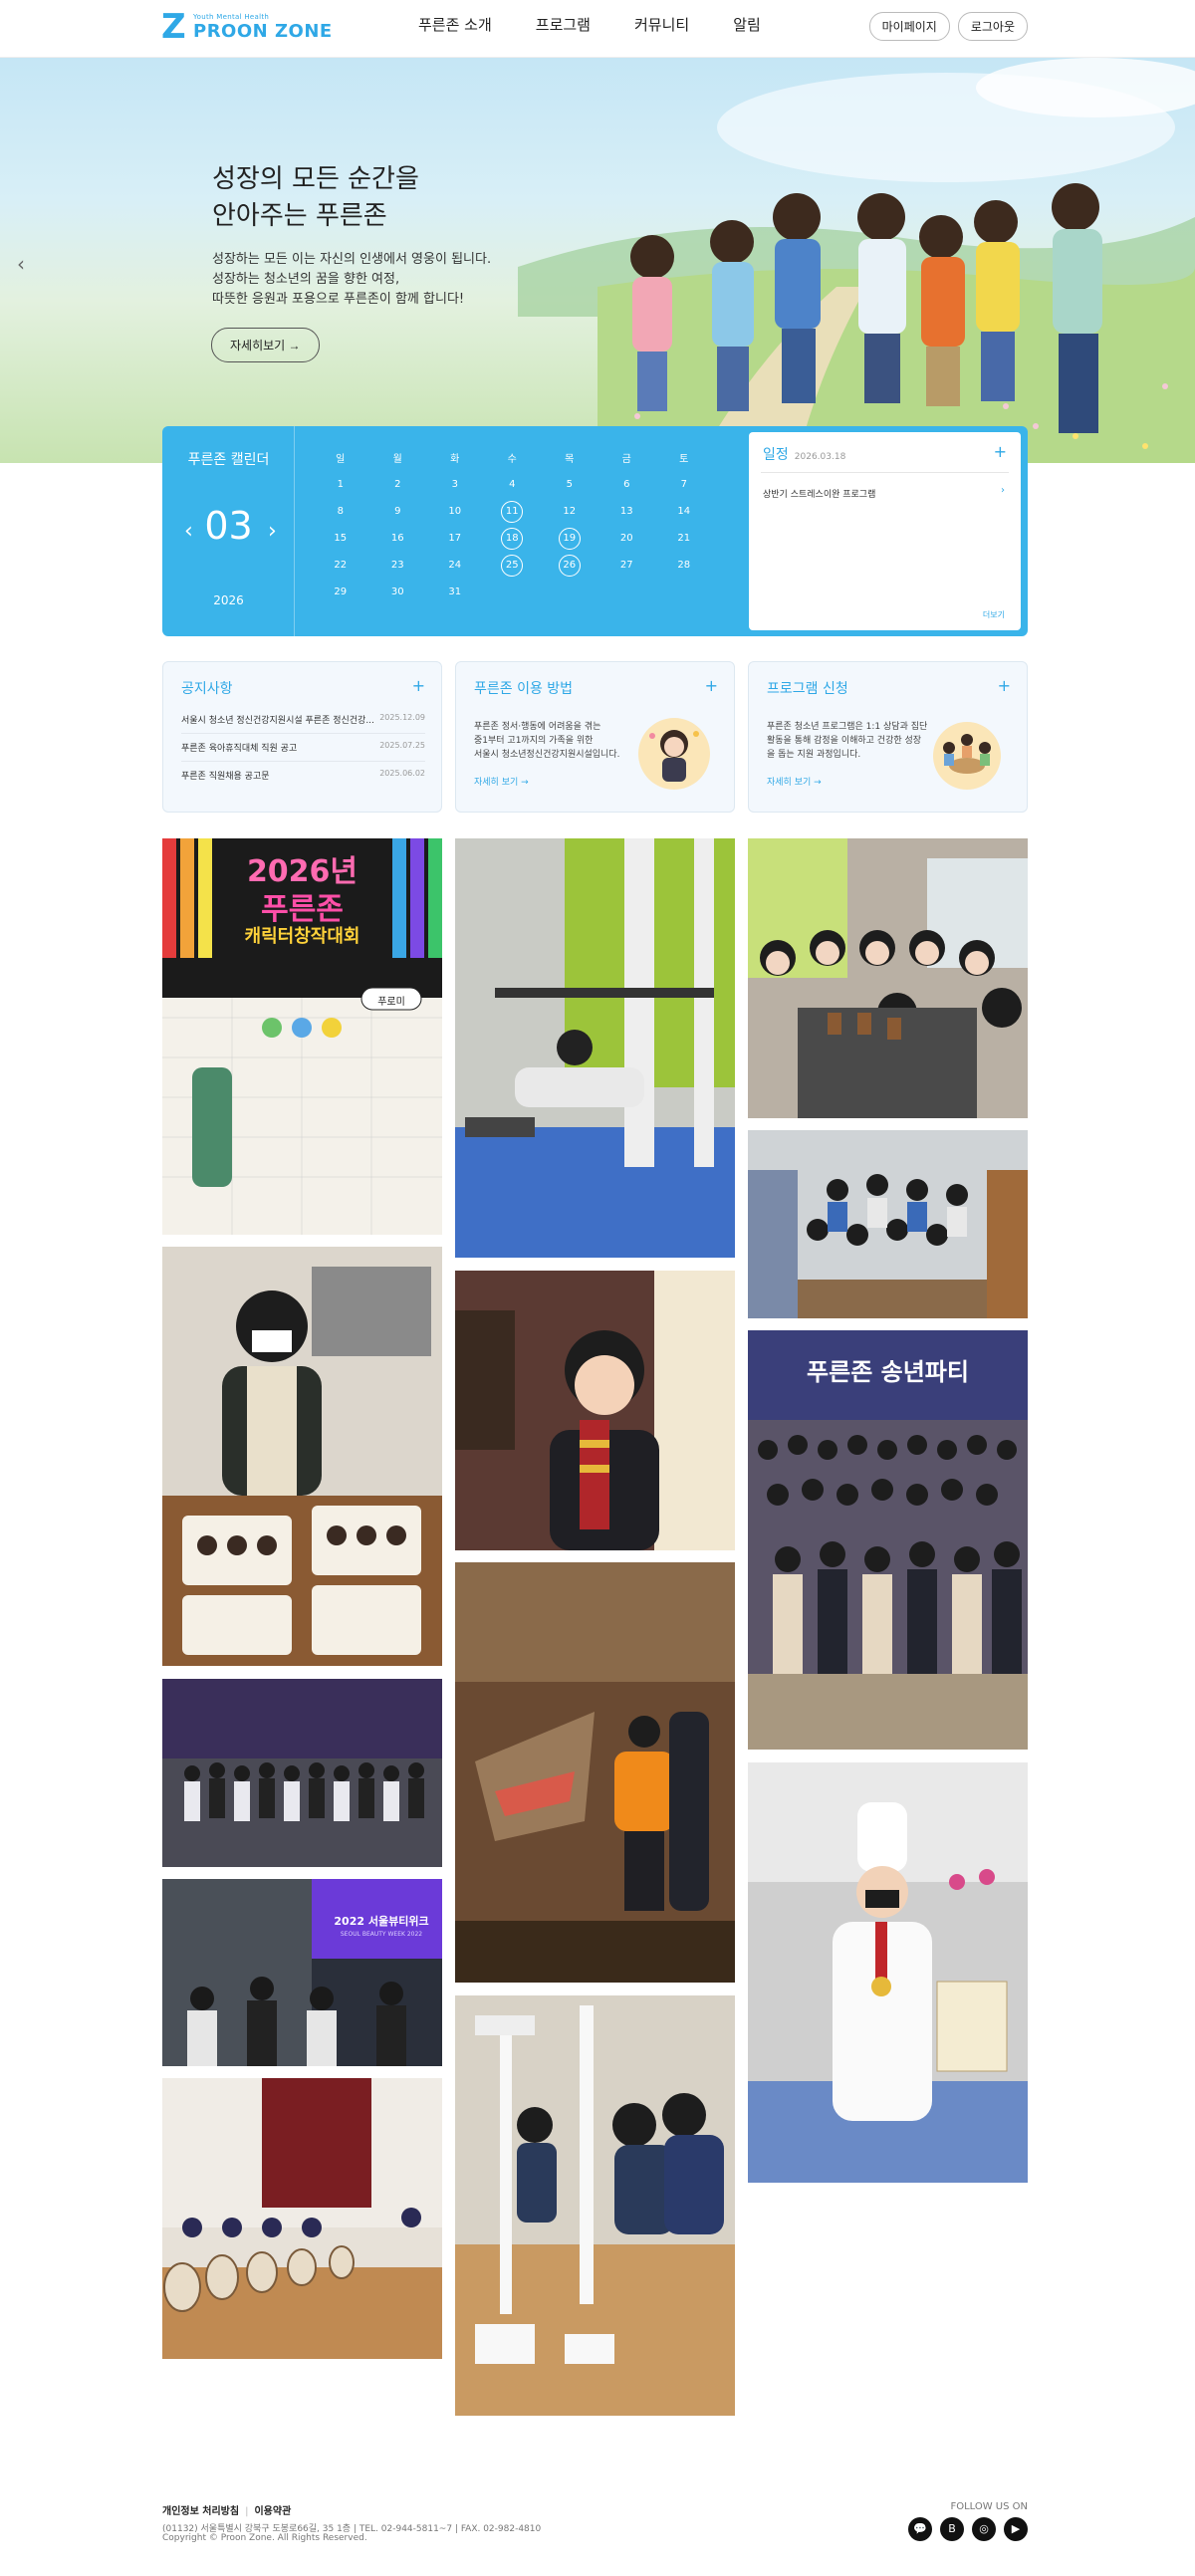 The height and width of the screenshot is (2576, 1195). I want to click on gallery-photo-museum, so click(595, 1772).